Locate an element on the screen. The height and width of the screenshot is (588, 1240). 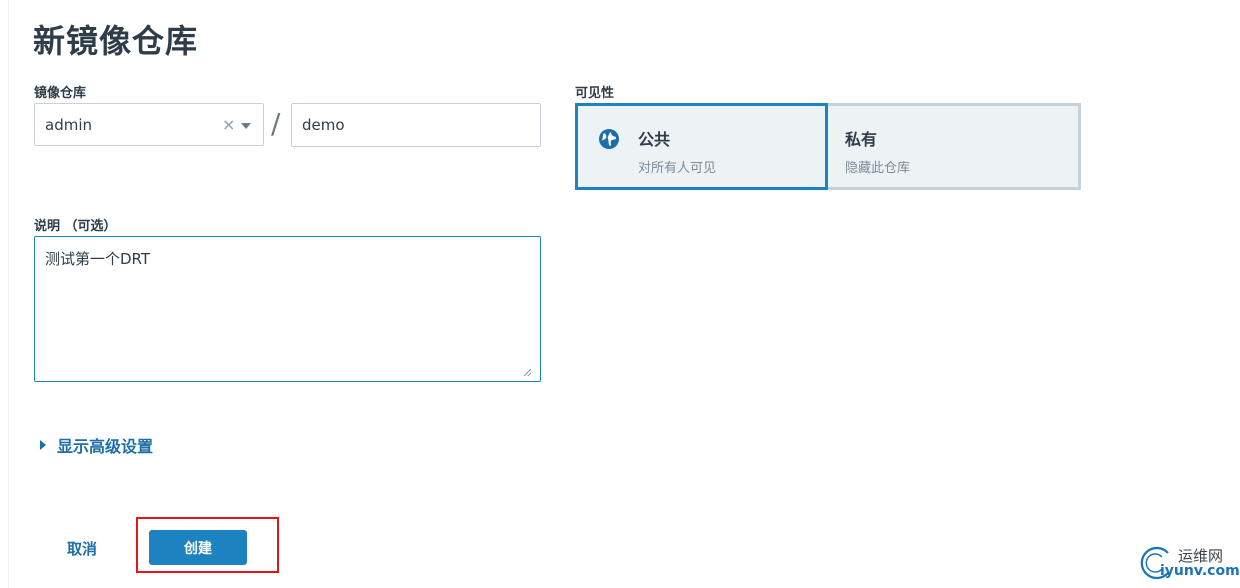
repository-label: 镜像仓库 is located at coordinates (60, 93).